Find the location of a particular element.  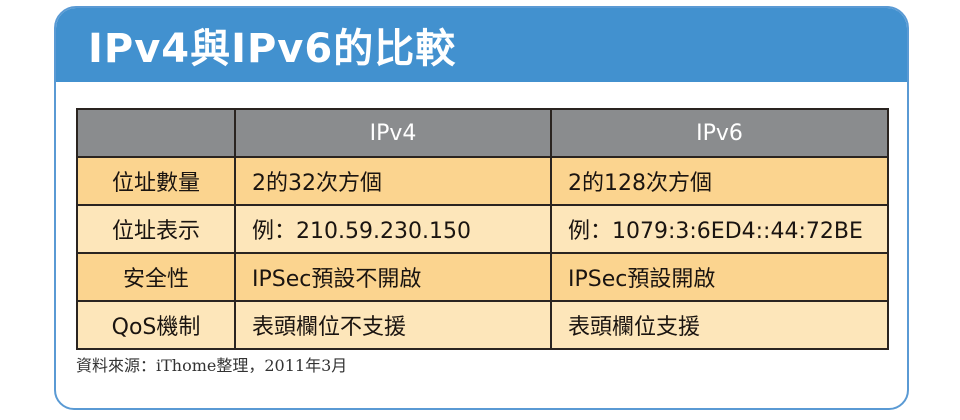

ipv4-cell: IPSec預設不開啟 is located at coordinates (393, 277).